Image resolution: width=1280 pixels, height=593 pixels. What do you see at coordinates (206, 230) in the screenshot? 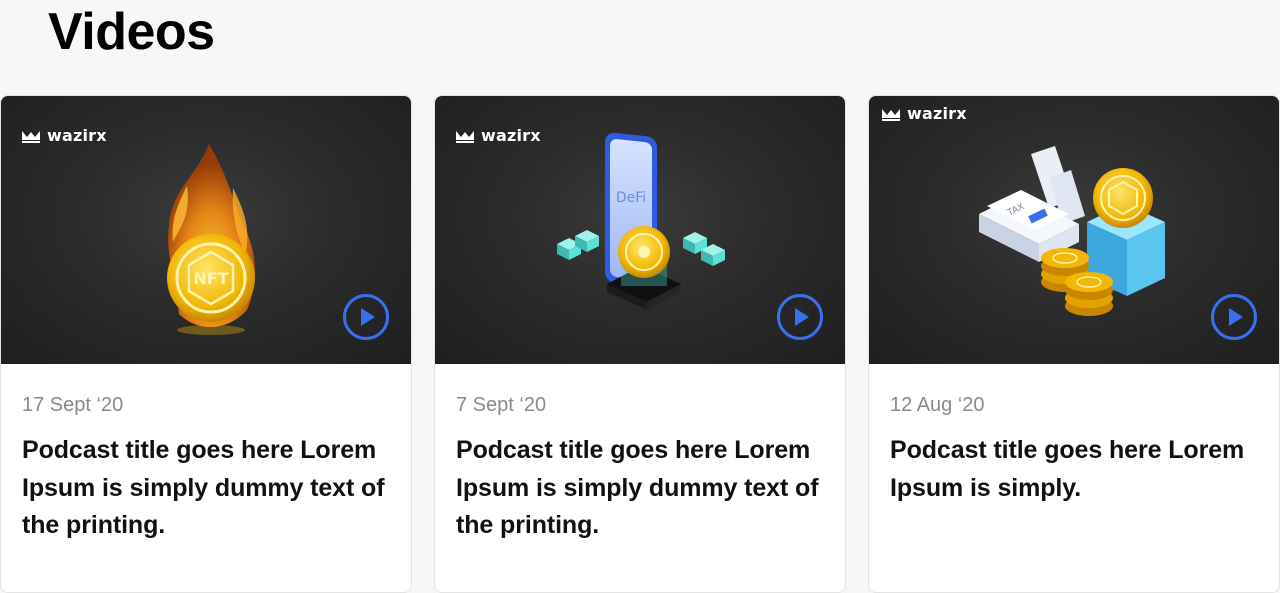
I see `video-thumbnail: NFT wazirx` at bounding box center [206, 230].